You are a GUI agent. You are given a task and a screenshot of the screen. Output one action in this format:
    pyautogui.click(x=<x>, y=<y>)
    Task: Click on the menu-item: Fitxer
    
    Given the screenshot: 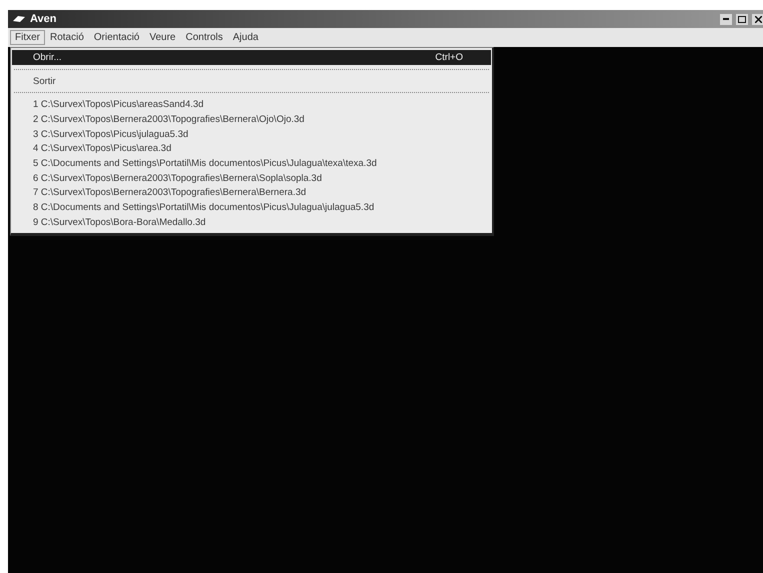 What is the action you would take?
    pyautogui.click(x=27, y=37)
    